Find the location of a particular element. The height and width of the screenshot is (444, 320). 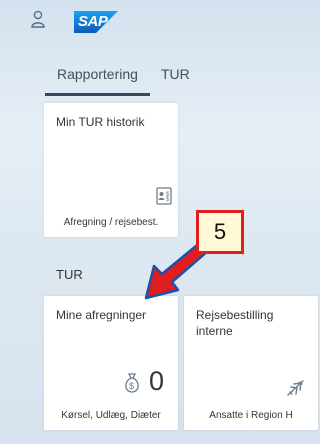

airplane-icon is located at coordinates (296, 390).